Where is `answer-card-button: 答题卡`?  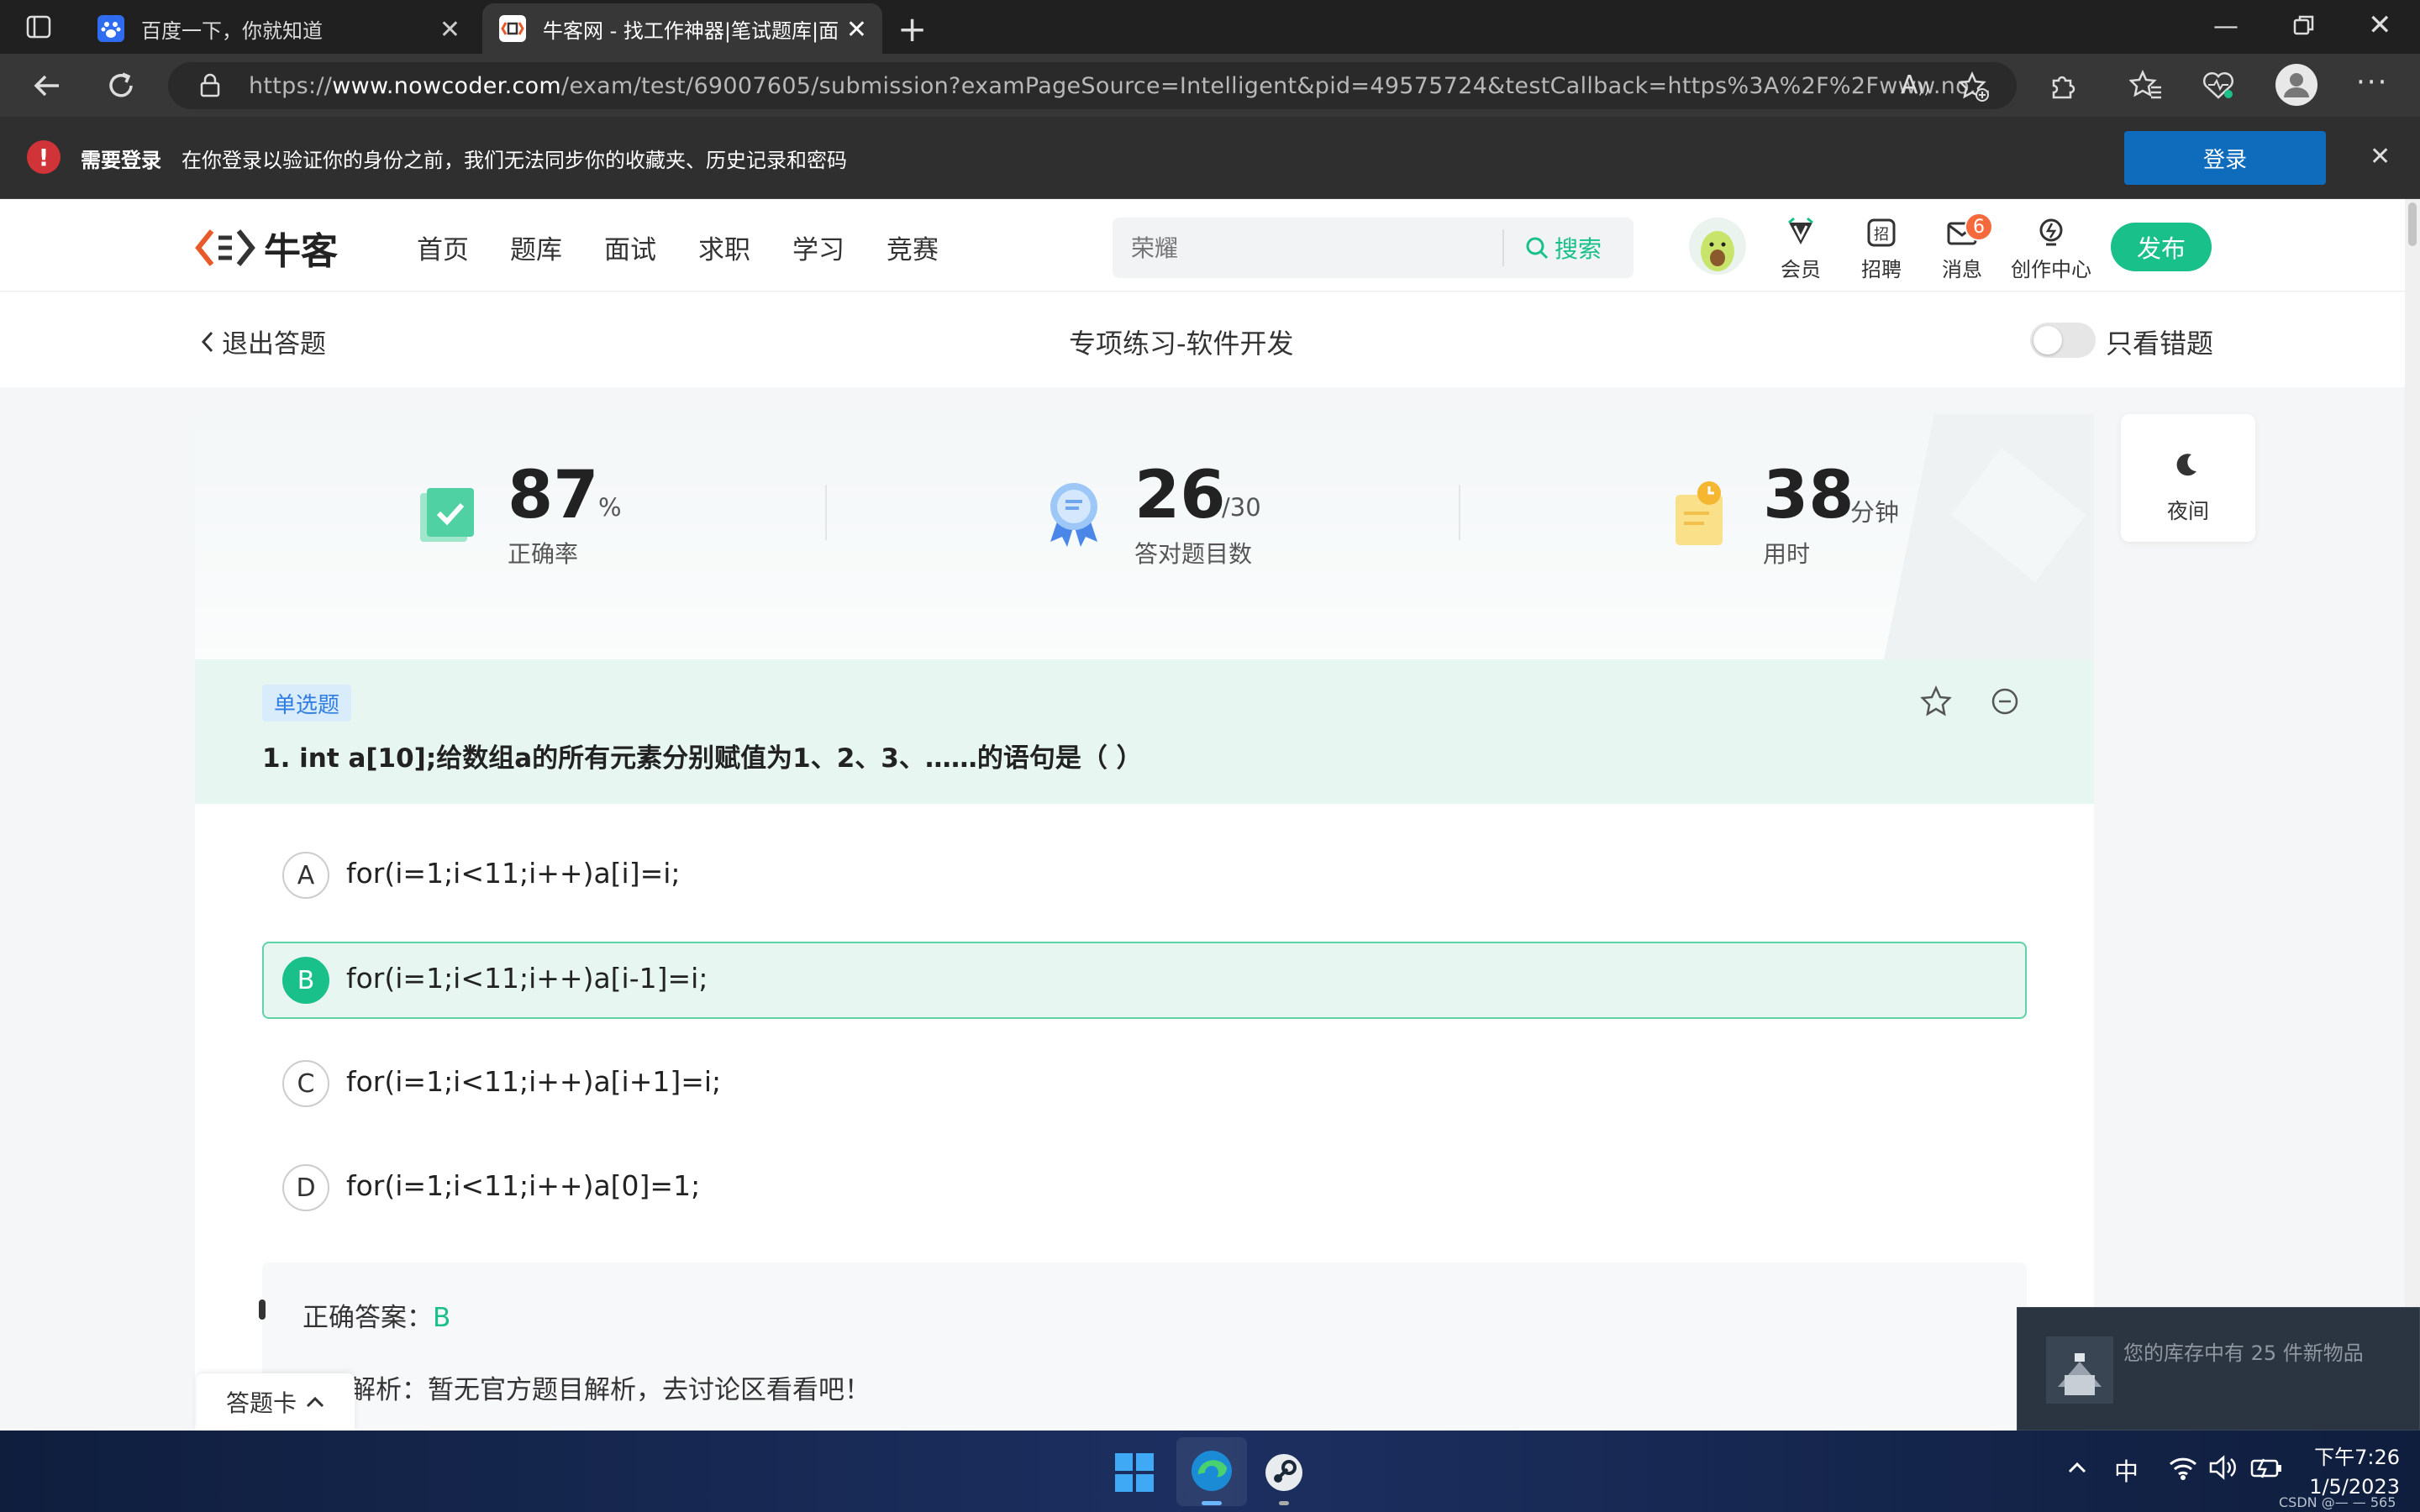
answer-card-button: 答题卡 is located at coordinates (276, 1402).